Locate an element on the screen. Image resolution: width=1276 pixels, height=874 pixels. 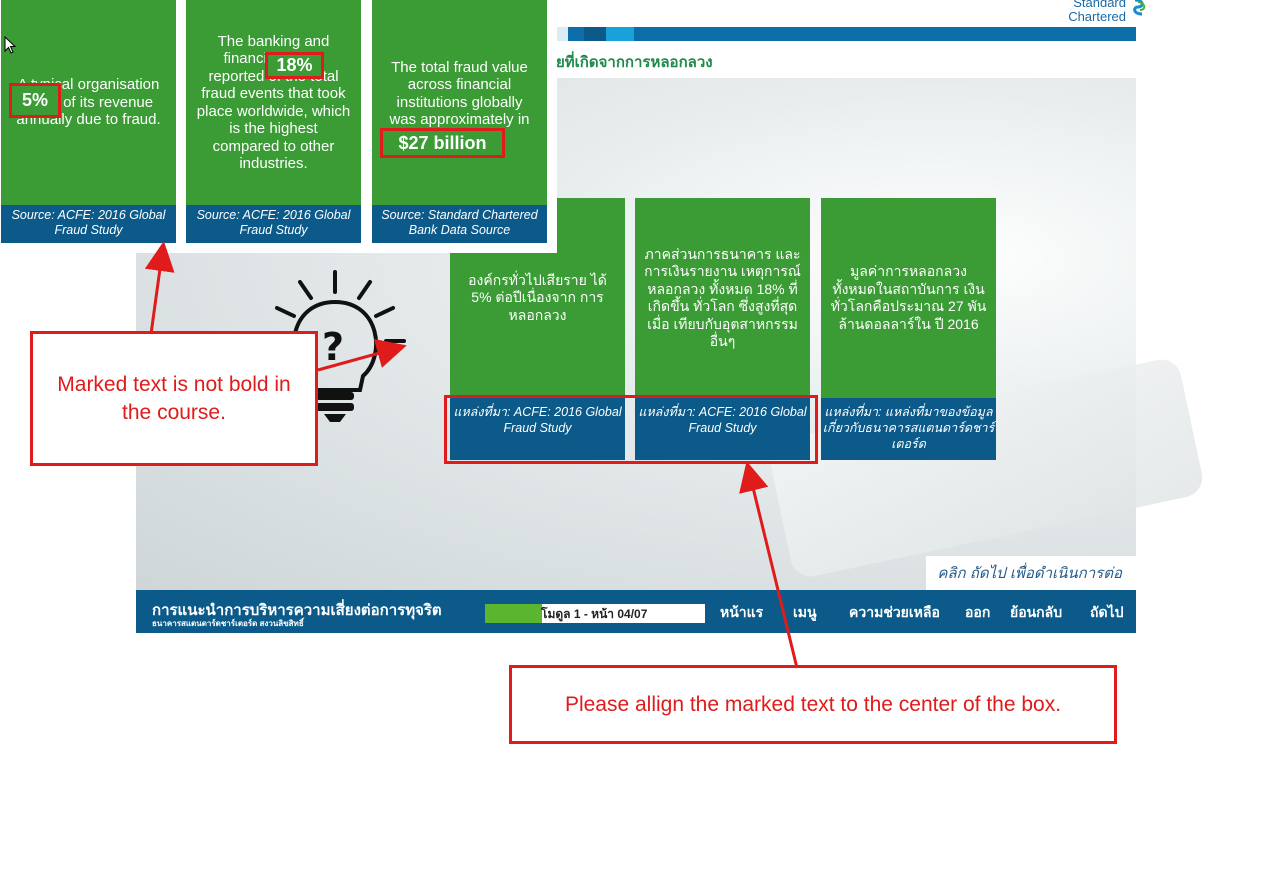
highlight-5-percent: 5% is located at coordinates (35, 100).